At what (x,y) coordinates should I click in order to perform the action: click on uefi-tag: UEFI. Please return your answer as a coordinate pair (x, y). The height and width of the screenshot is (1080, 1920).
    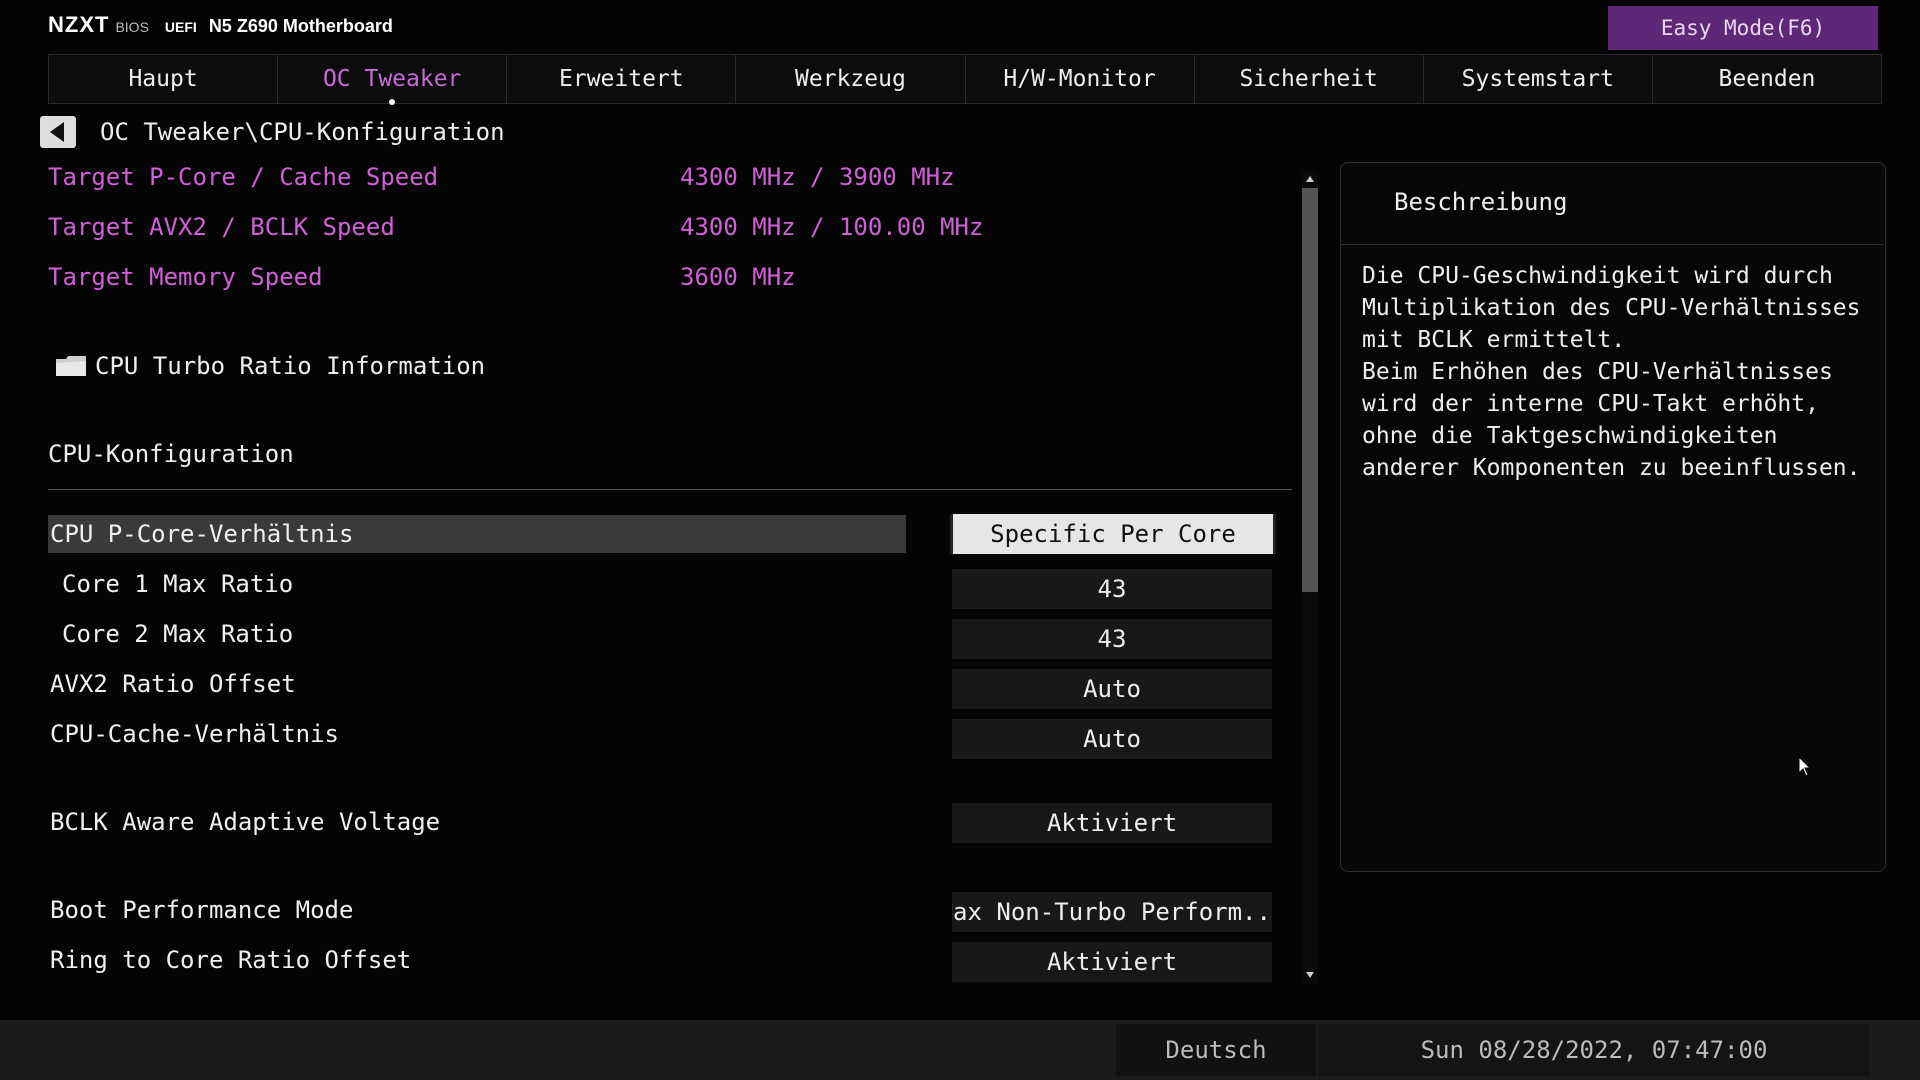
    Looking at the image, I should click on (180, 27).